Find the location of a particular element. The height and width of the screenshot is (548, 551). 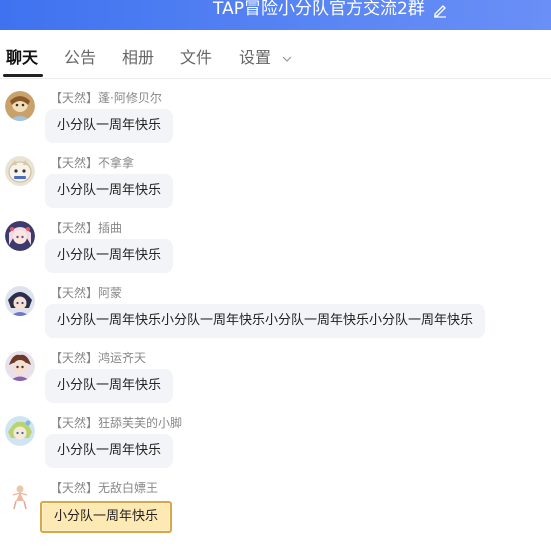

tab-album: 相册 is located at coordinates (138, 60).